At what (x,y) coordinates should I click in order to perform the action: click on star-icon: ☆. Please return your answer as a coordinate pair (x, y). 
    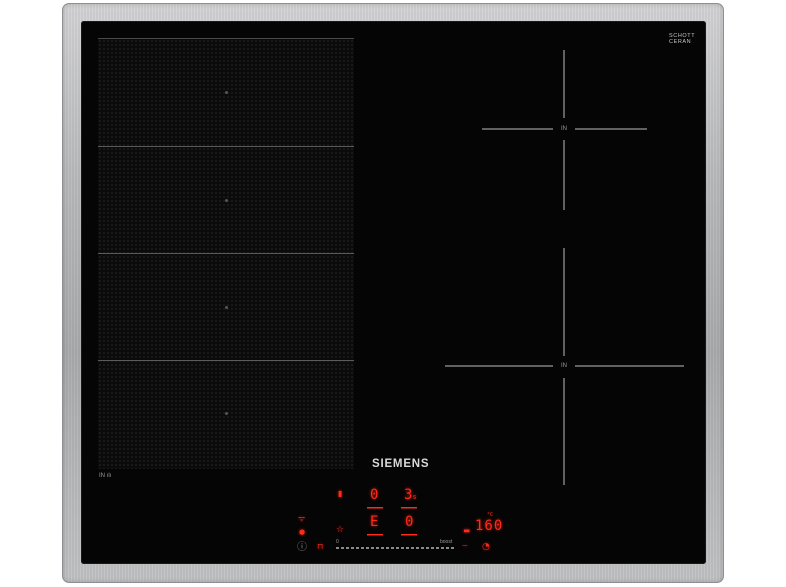
    Looking at the image, I should click on (340, 530).